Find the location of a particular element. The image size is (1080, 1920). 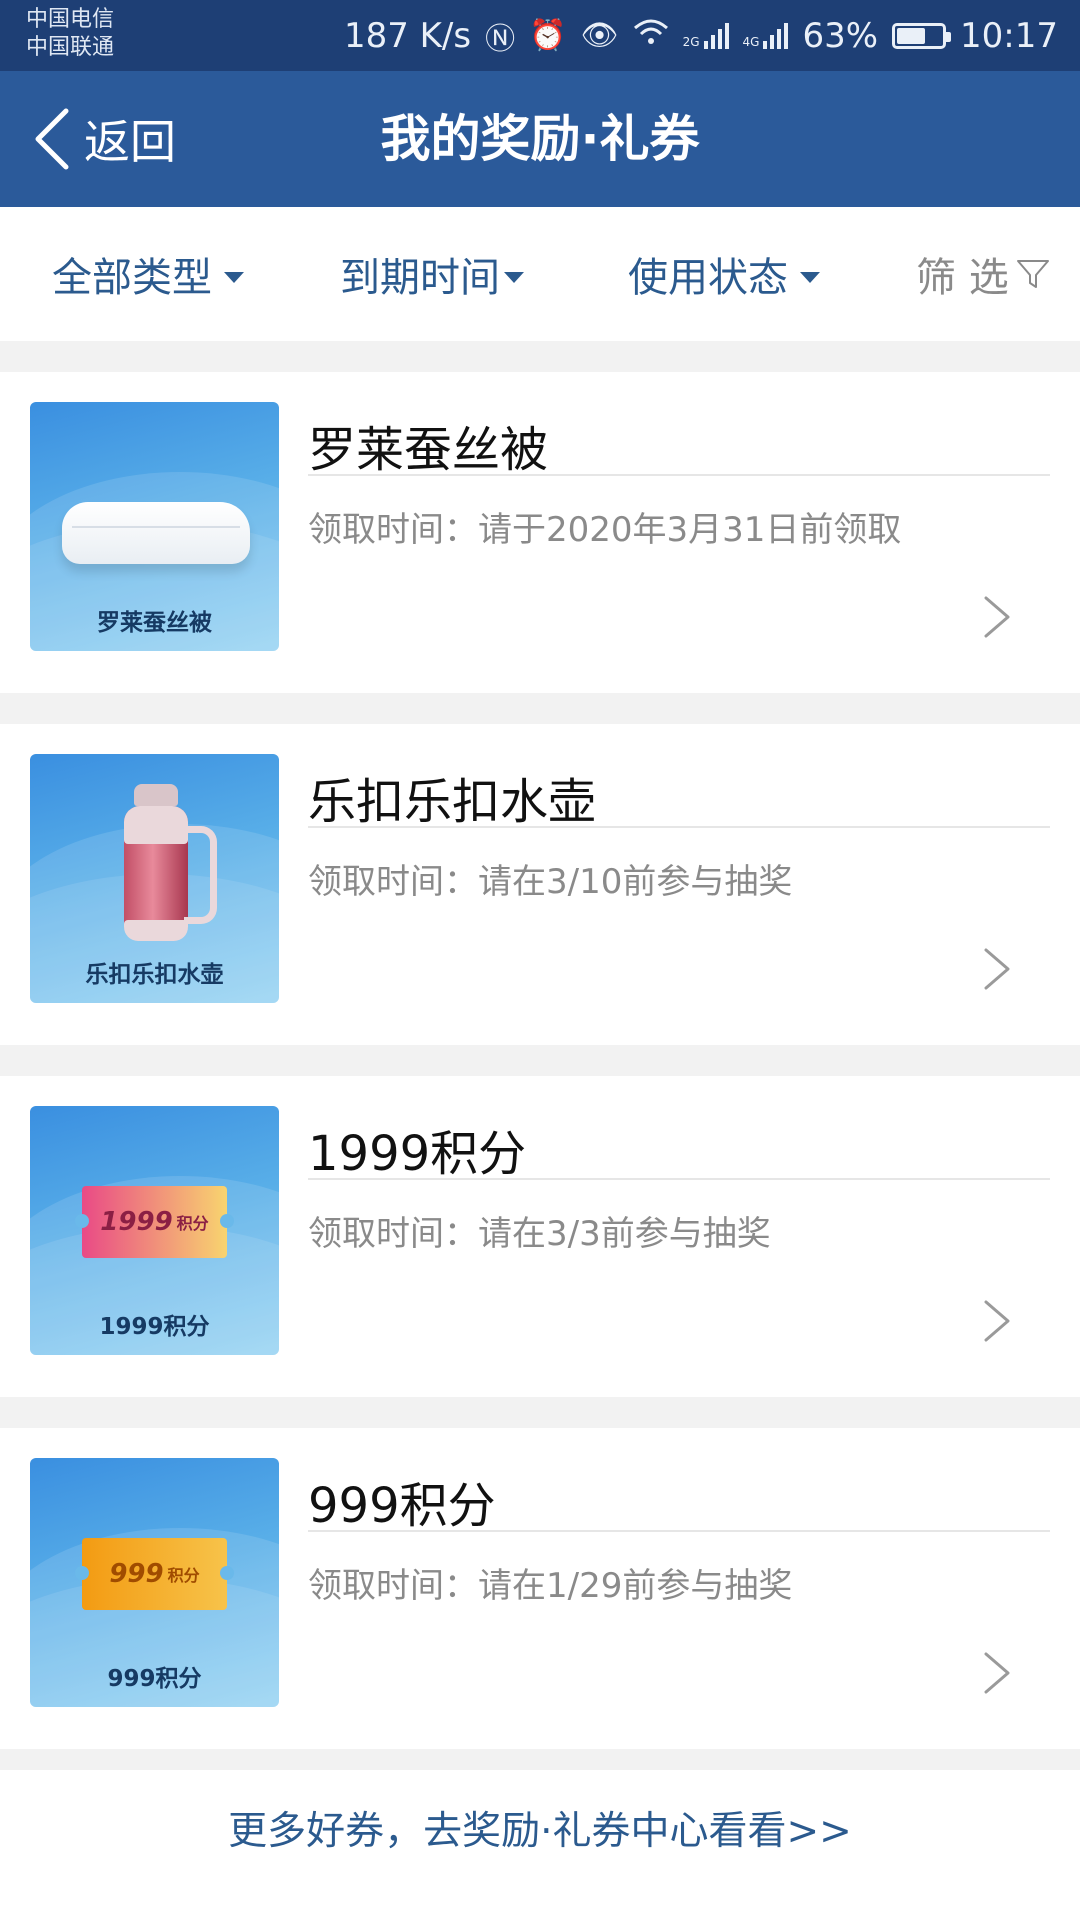

more-coupons-link: 更多好券，去奖励·礼券中心看看>> is located at coordinates (540, 1828).